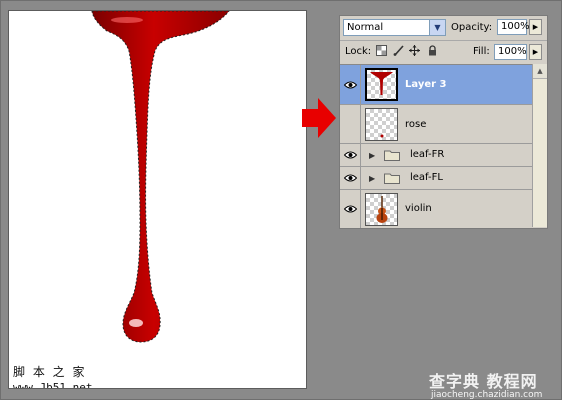  What do you see at coordinates (487, 395) in the screenshot?
I see `watermark-chazidian-url: jiaocheng.chazidian.com` at bounding box center [487, 395].